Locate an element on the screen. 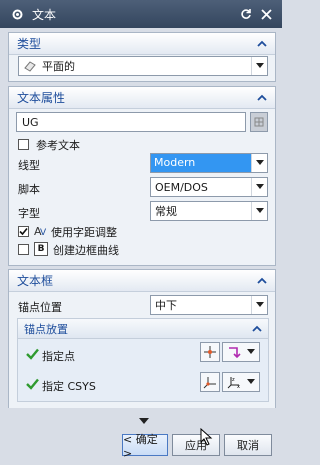  csys-dialog-button is located at coordinates (210, 382).